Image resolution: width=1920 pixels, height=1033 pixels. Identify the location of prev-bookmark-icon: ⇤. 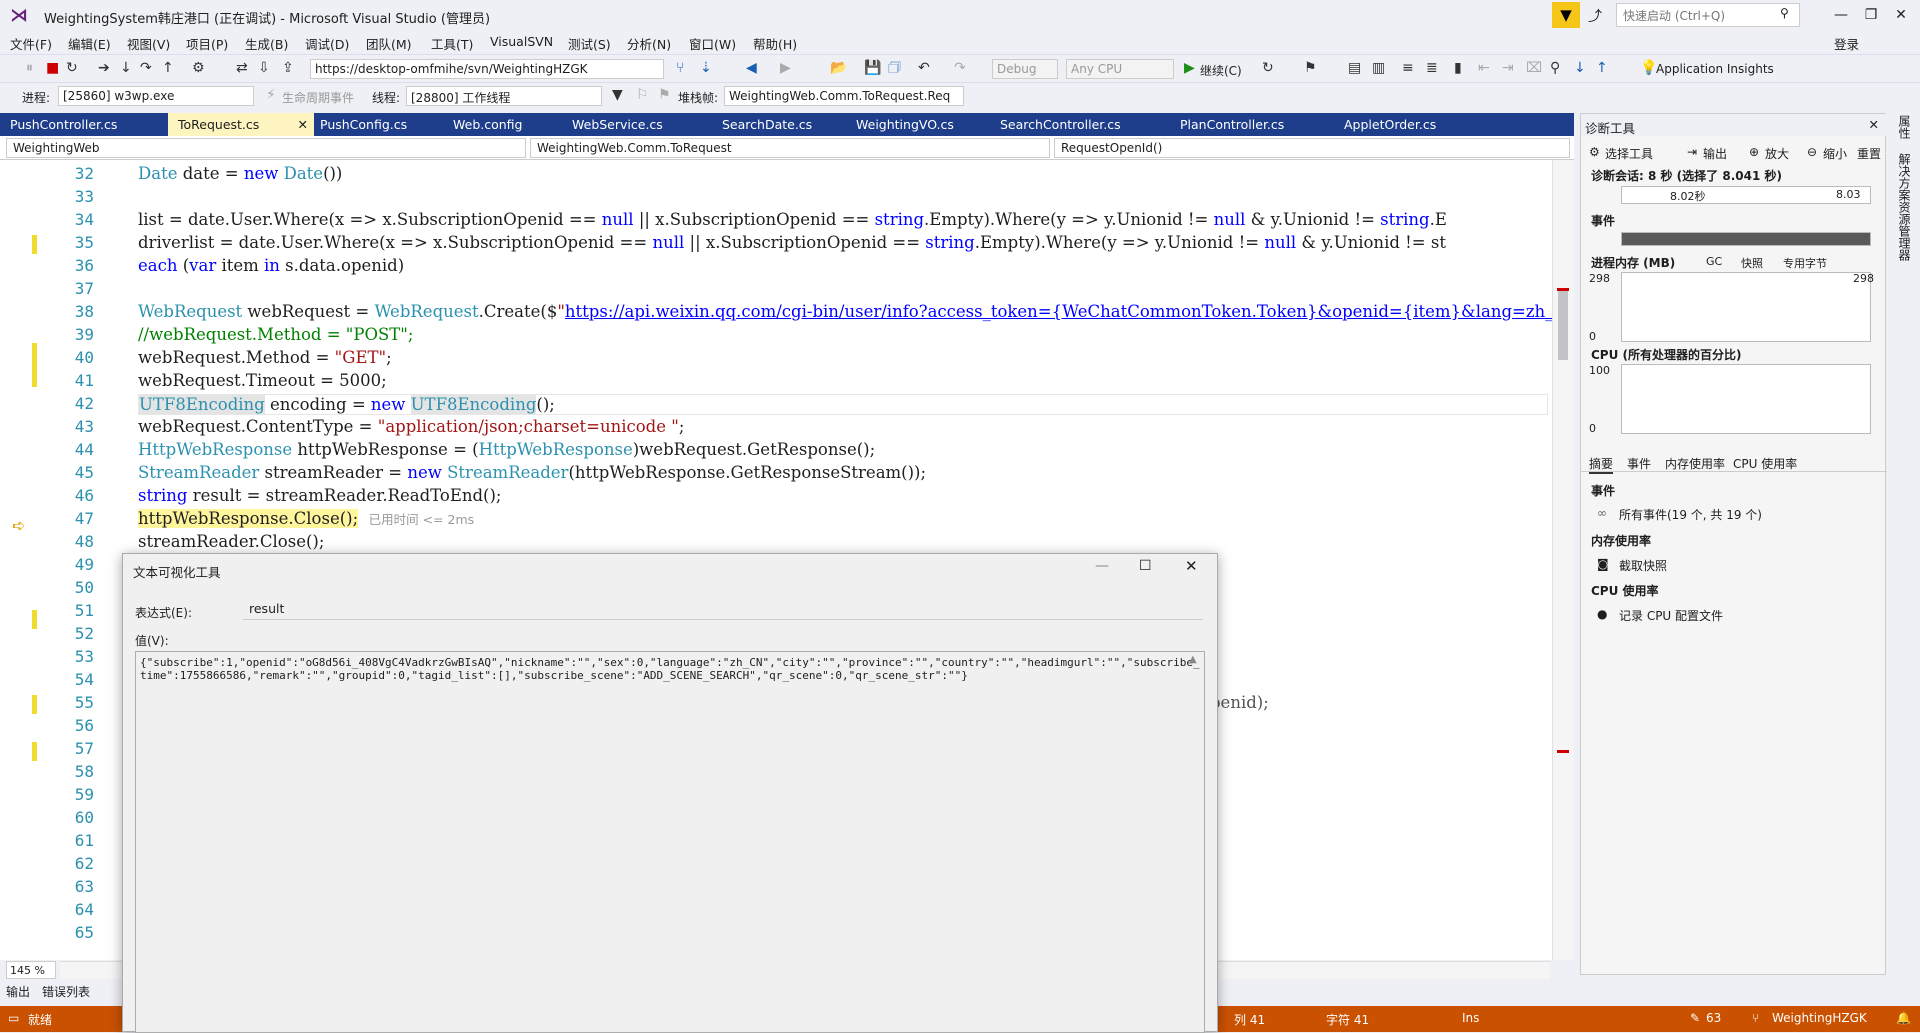
(1484, 68).